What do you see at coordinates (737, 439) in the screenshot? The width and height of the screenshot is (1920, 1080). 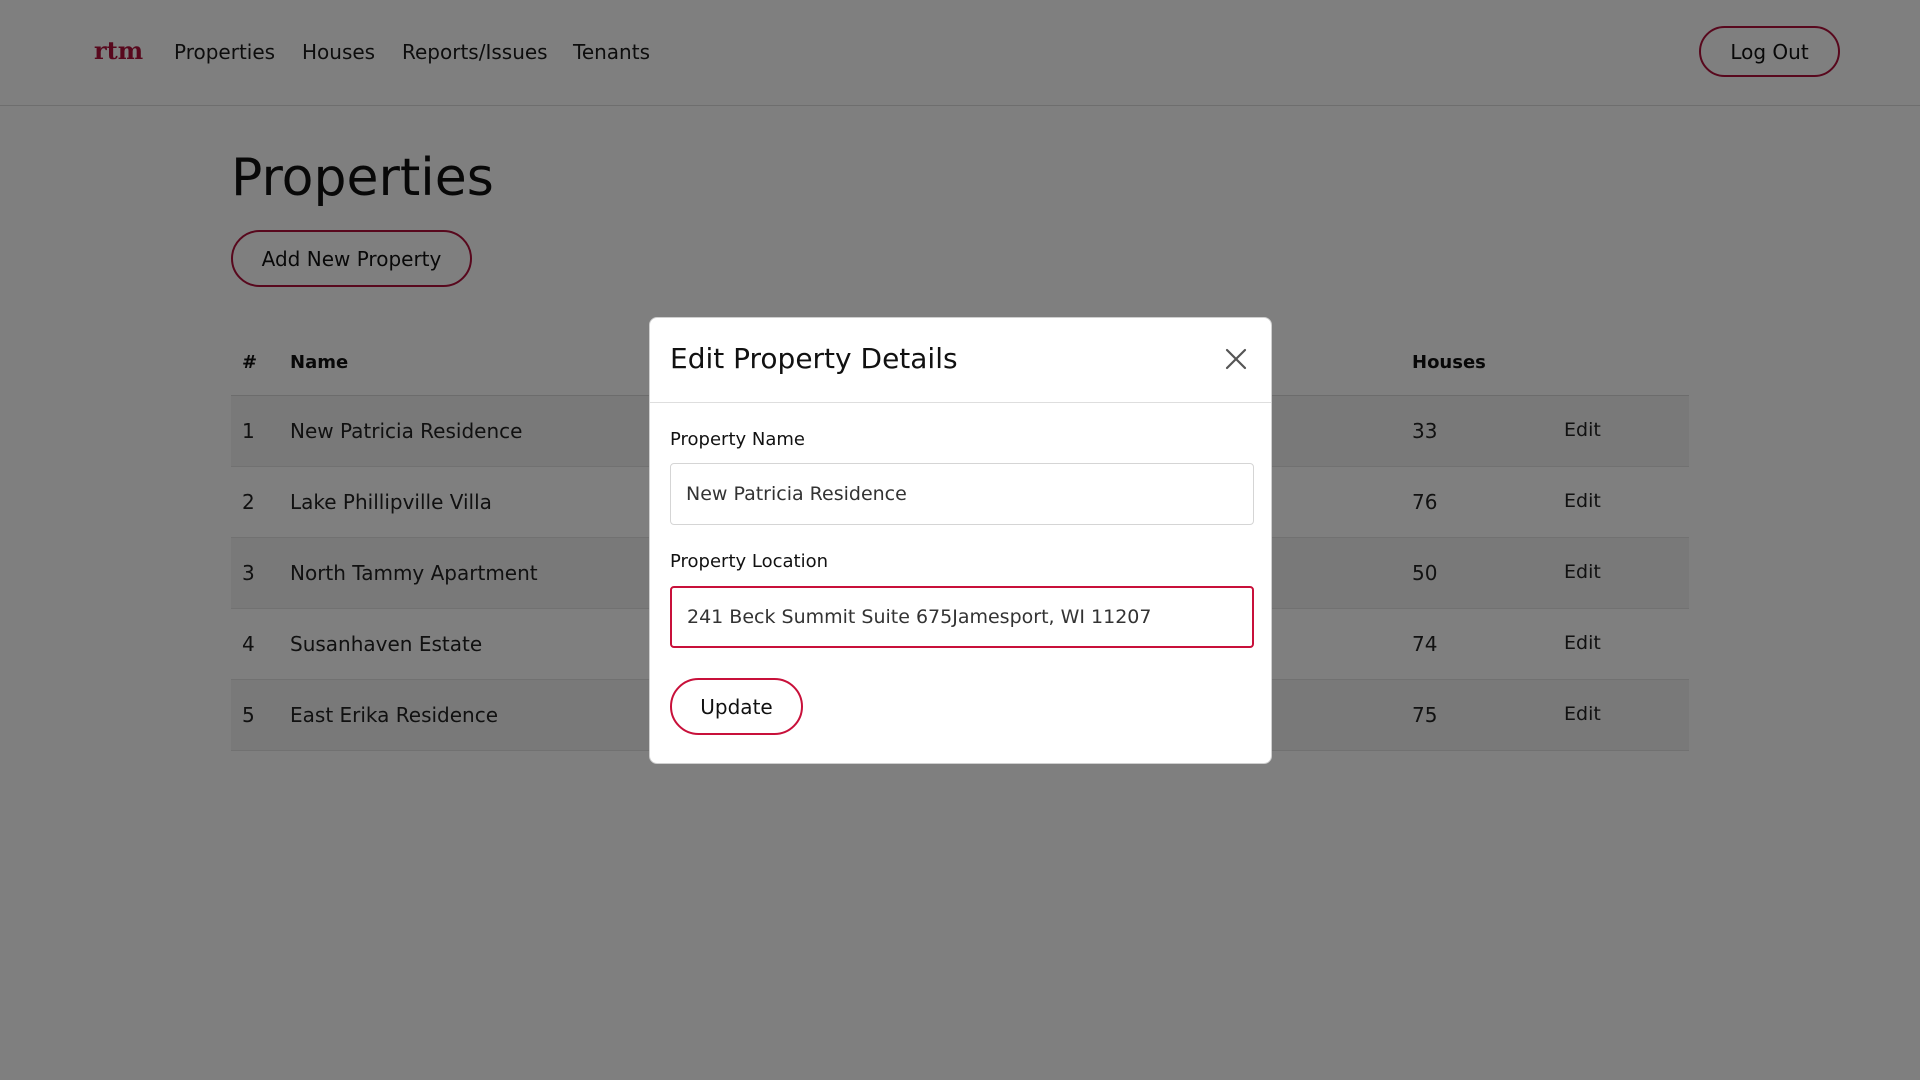 I see `property-name-label: Property Name` at bounding box center [737, 439].